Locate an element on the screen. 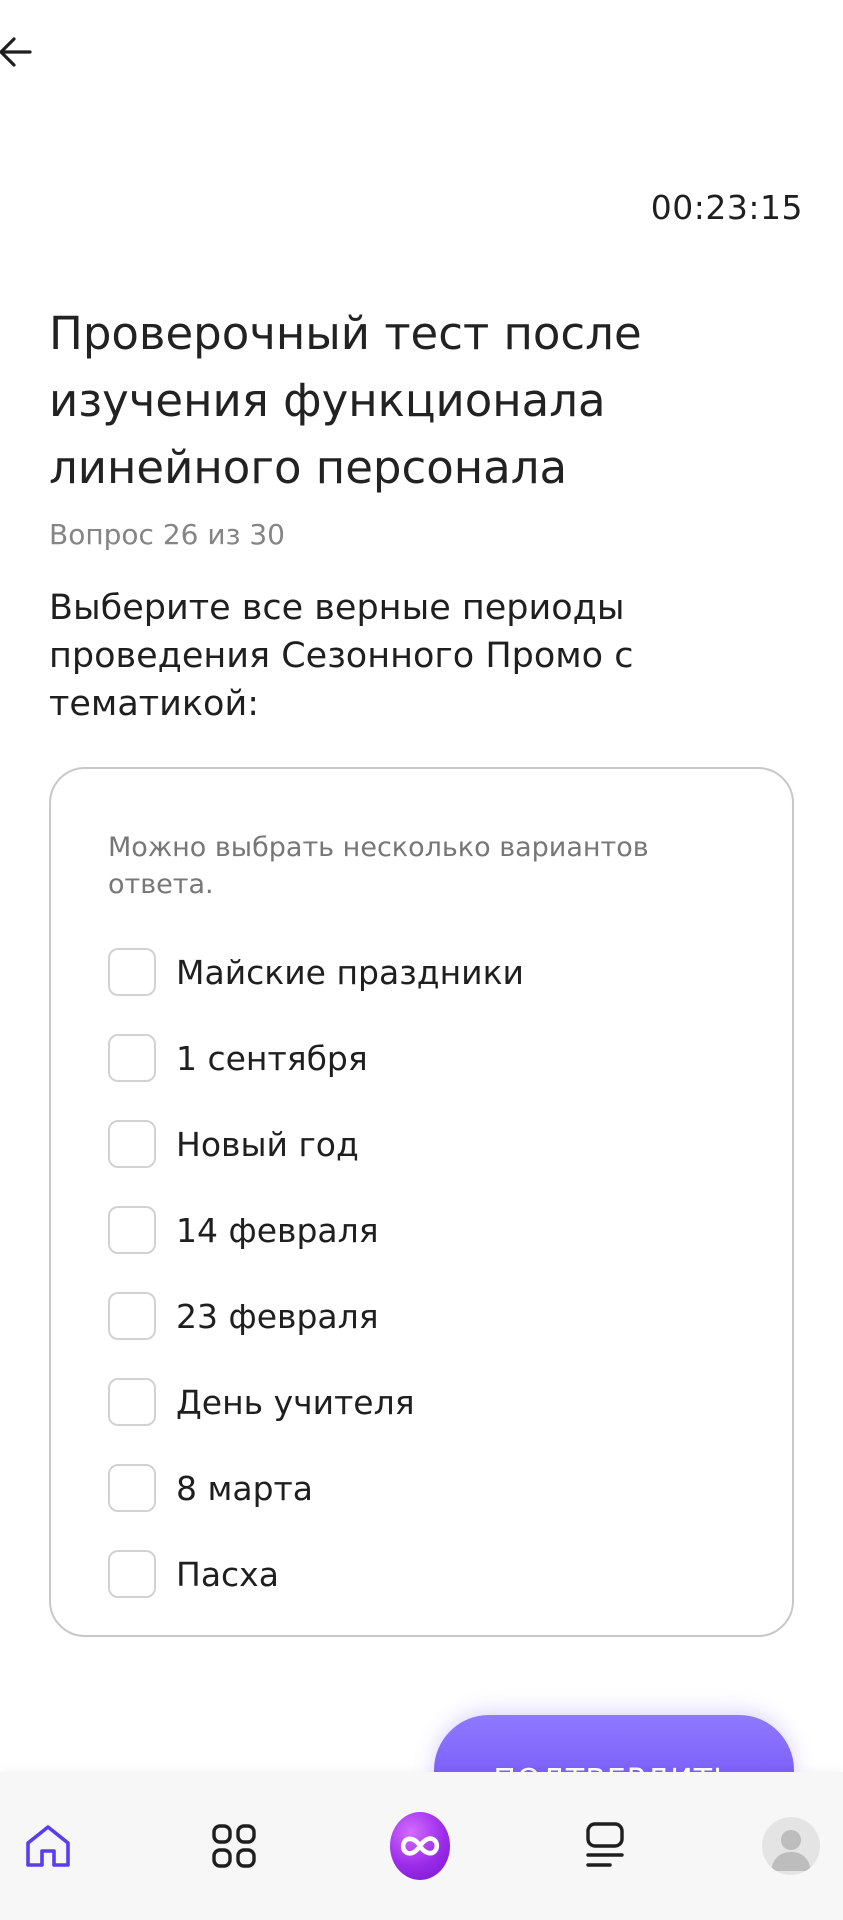  infinity-logo-icon is located at coordinates (419, 1846).